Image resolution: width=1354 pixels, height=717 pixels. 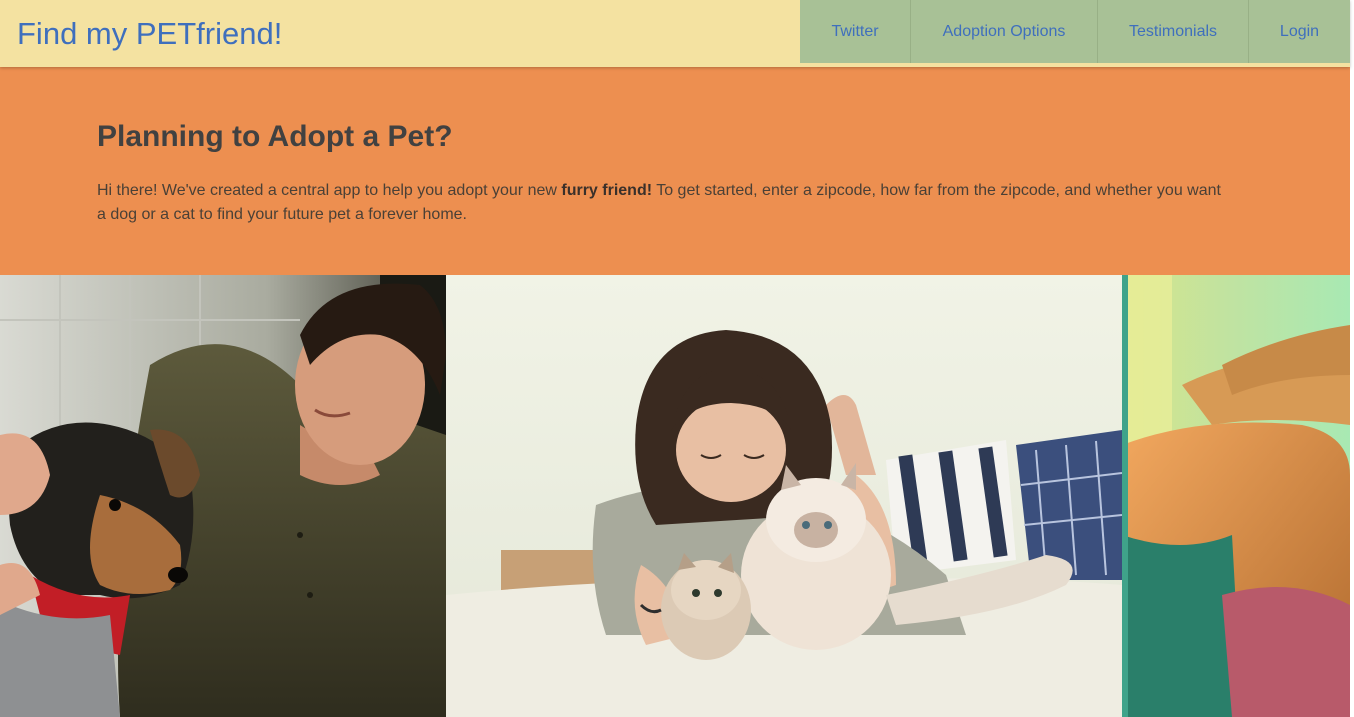 I want to click on nav-item-adoption-options: Adoption Options, so click(x=1004, y=31).